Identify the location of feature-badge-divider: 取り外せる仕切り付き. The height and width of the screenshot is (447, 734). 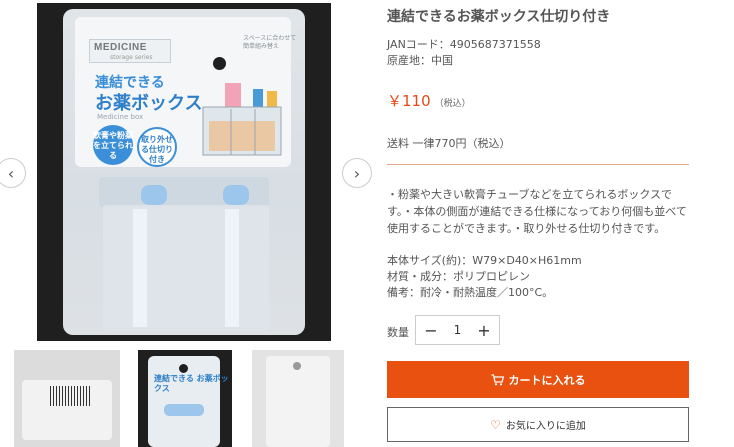
(157, 147).